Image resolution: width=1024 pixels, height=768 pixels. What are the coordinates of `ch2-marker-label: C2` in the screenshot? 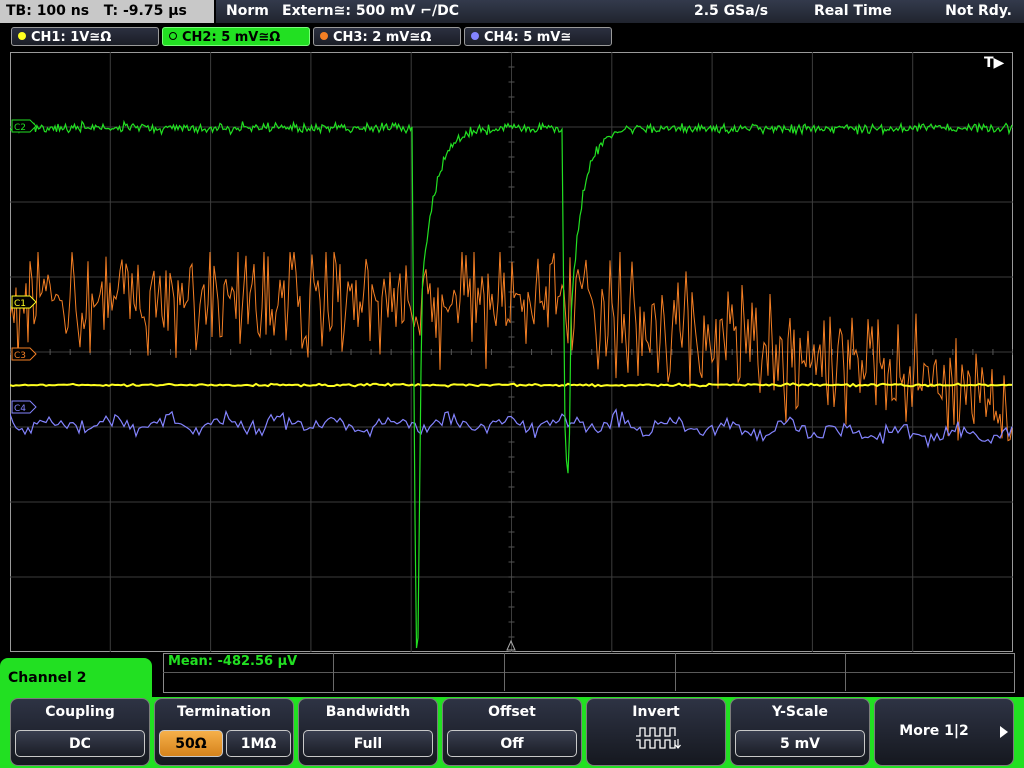 It's located at (20, 128).